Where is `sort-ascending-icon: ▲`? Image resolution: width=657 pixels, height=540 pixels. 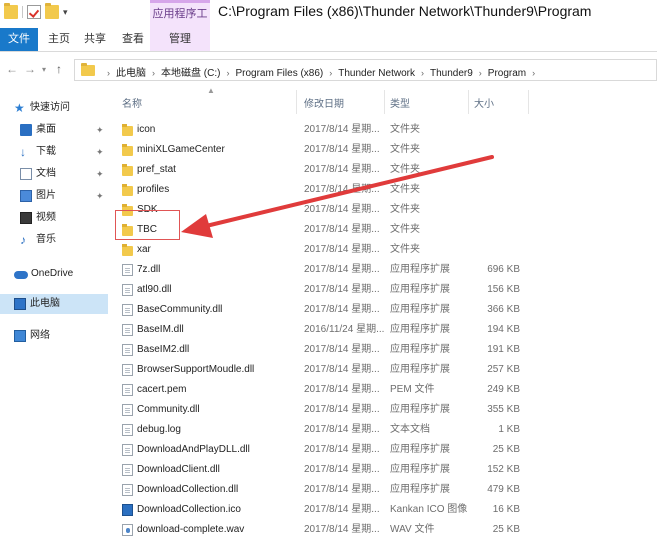 sort-ascending-icon: ▲ is located at coordinates (211, 90).